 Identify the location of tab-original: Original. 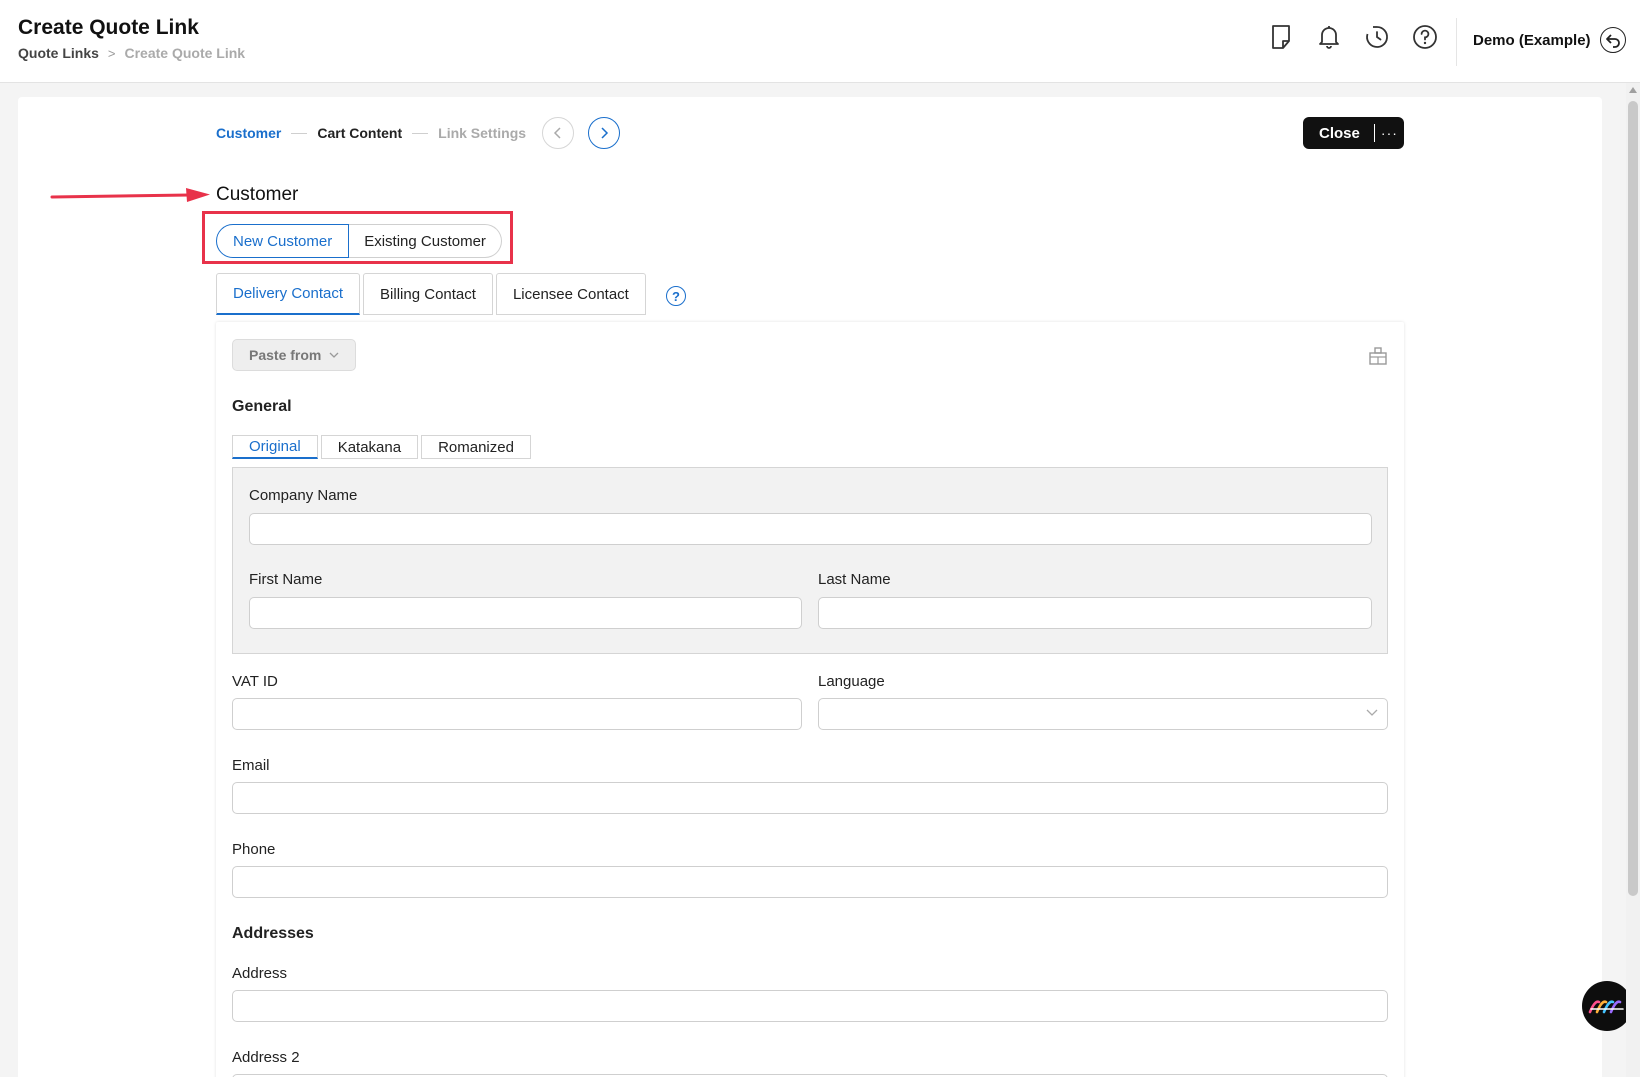
(275, 447).